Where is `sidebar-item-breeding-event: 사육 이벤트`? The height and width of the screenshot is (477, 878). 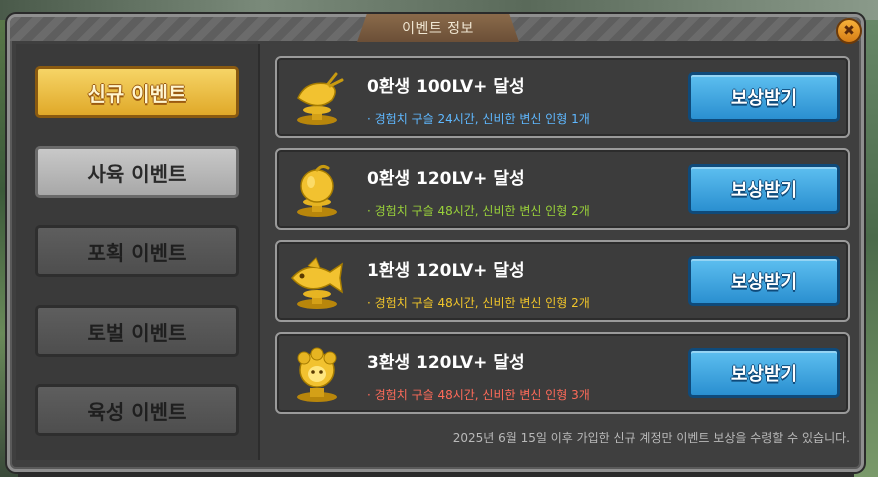
sidebar-item-breeding-event: 사육 이벤트 is located at coordinates (137, 172).